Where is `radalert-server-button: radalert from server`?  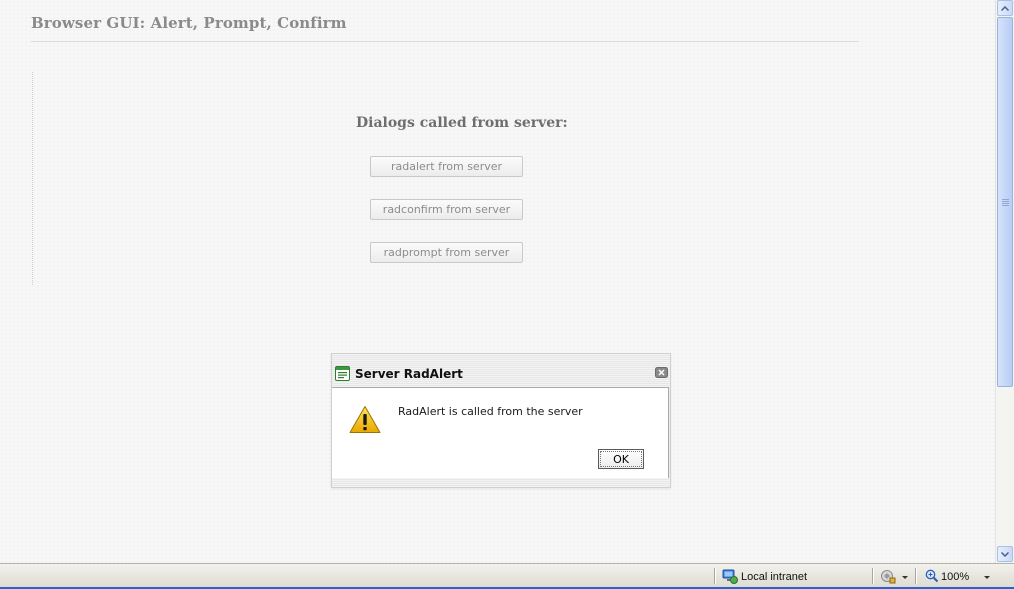
radalert-server-button: radalert from server is located at coordinates (446, 166).